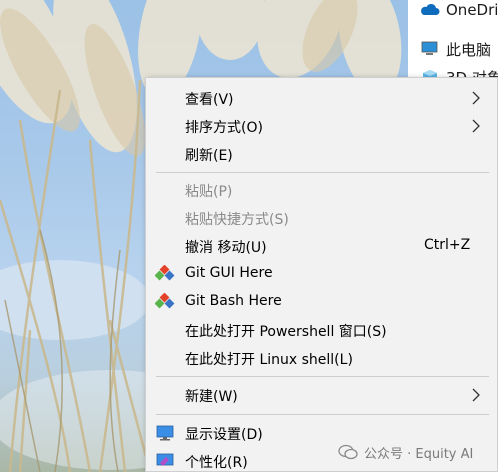  I want to click on menu-item-git-bash: Git Bash Here, so click(321, 302).